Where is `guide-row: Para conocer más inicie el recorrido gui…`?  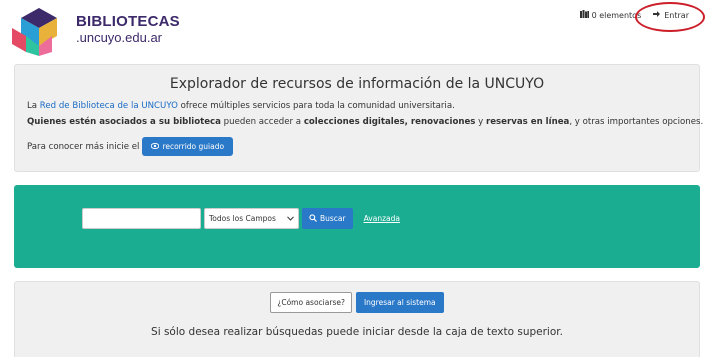
guide-row: Para conocer más inicie el recorrido gui… is located at coordinates (130, 146).